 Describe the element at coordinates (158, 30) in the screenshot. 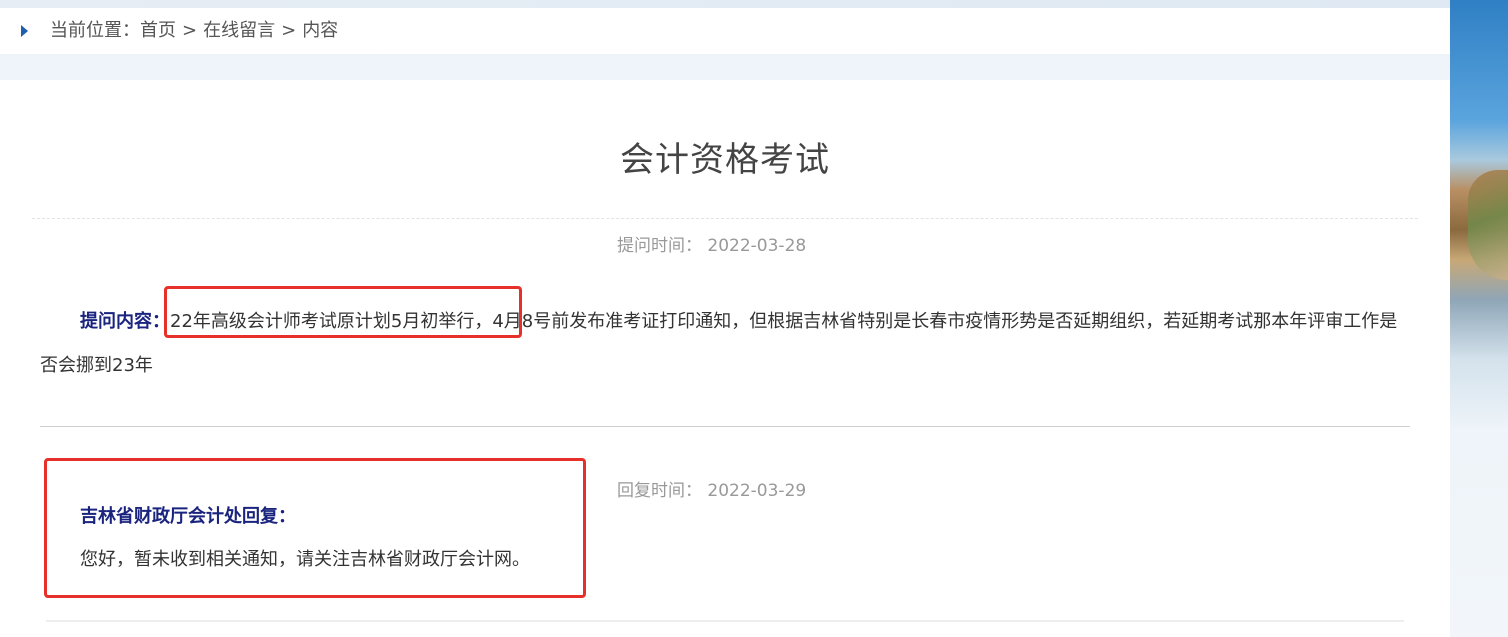

I see `breadcrumb-link-home: 首页` at that location.